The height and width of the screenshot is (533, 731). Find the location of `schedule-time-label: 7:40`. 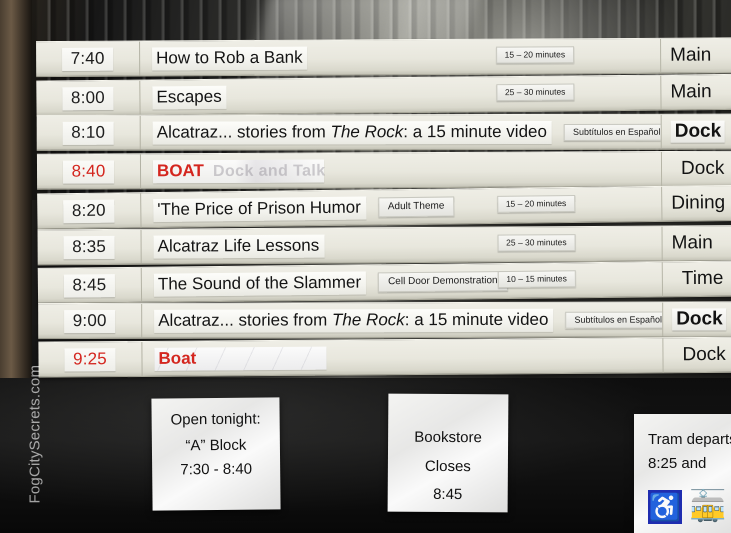

schedule-time-label: 7:40 is located at coordinates (87, 59).